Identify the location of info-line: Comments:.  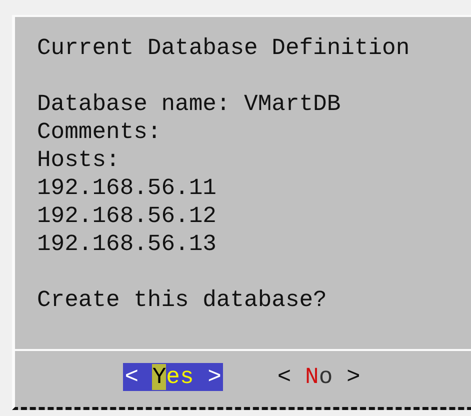
(99, 132).